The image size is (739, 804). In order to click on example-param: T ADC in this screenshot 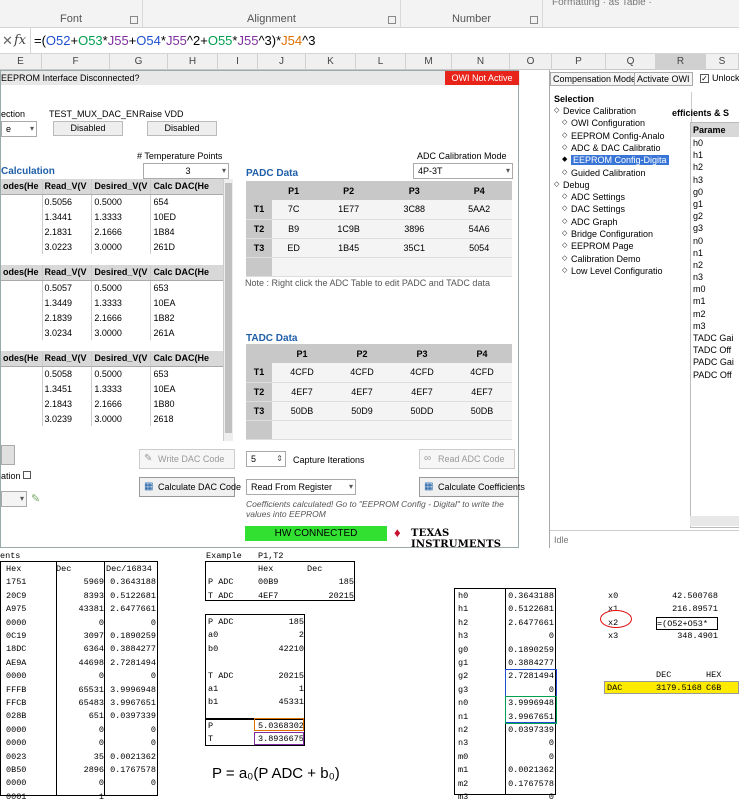, I will do `click(233, 676)`.